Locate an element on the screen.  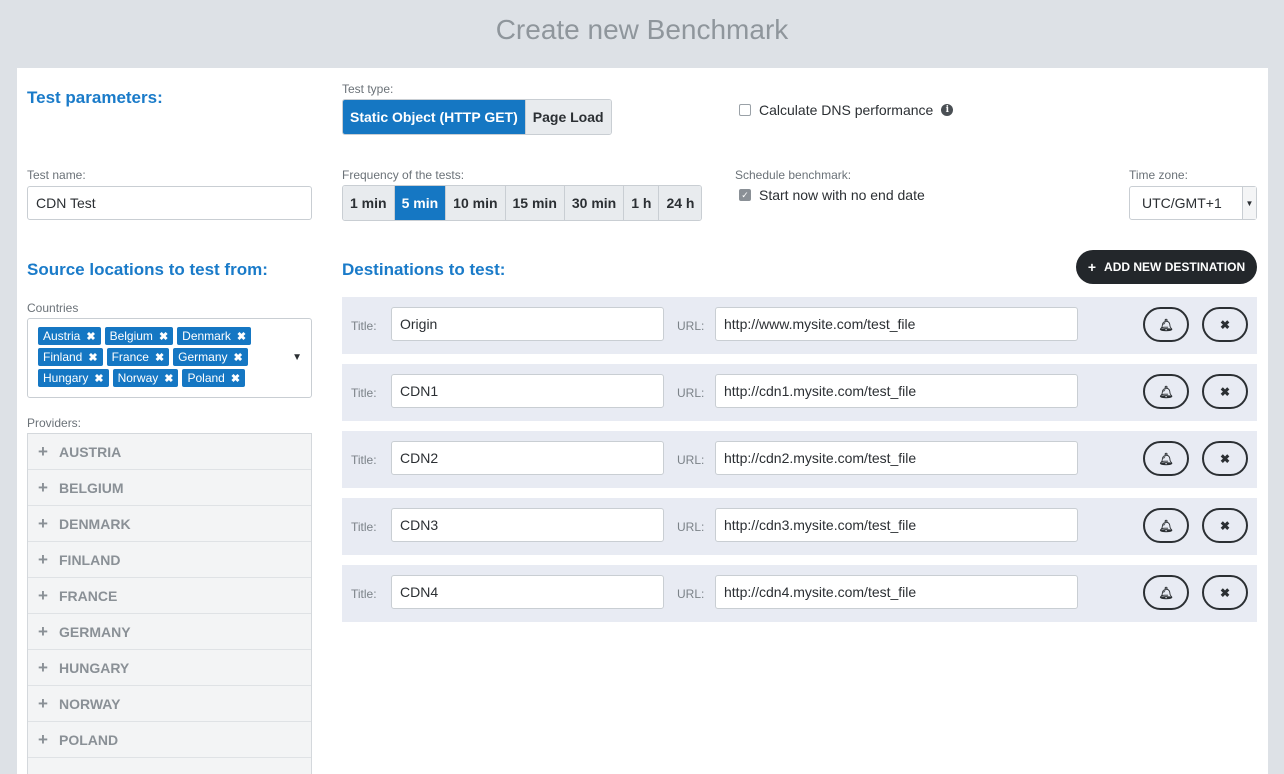
frequency-30-min: 30 min is located at coordinates (594, 203).